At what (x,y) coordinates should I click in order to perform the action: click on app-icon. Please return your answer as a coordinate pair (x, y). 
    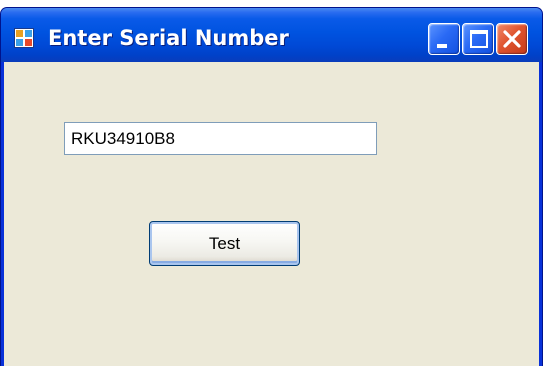
    Looking at the image, I should click on (24, 38).